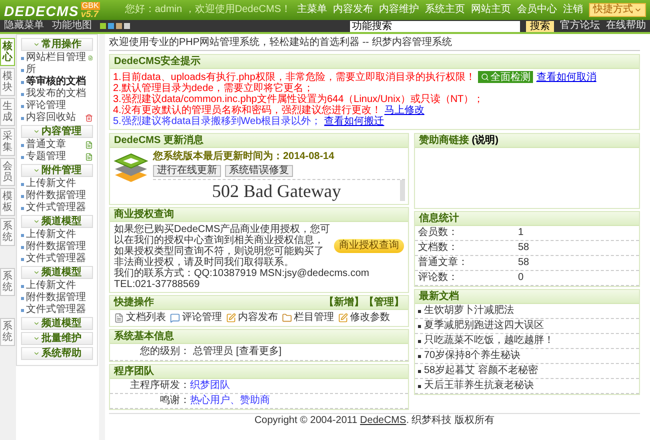 This screenshot has height=440, width=650. Describe the element at coordinates (521, 278) in the screenshot. I see `stat-value: 0` at that location.